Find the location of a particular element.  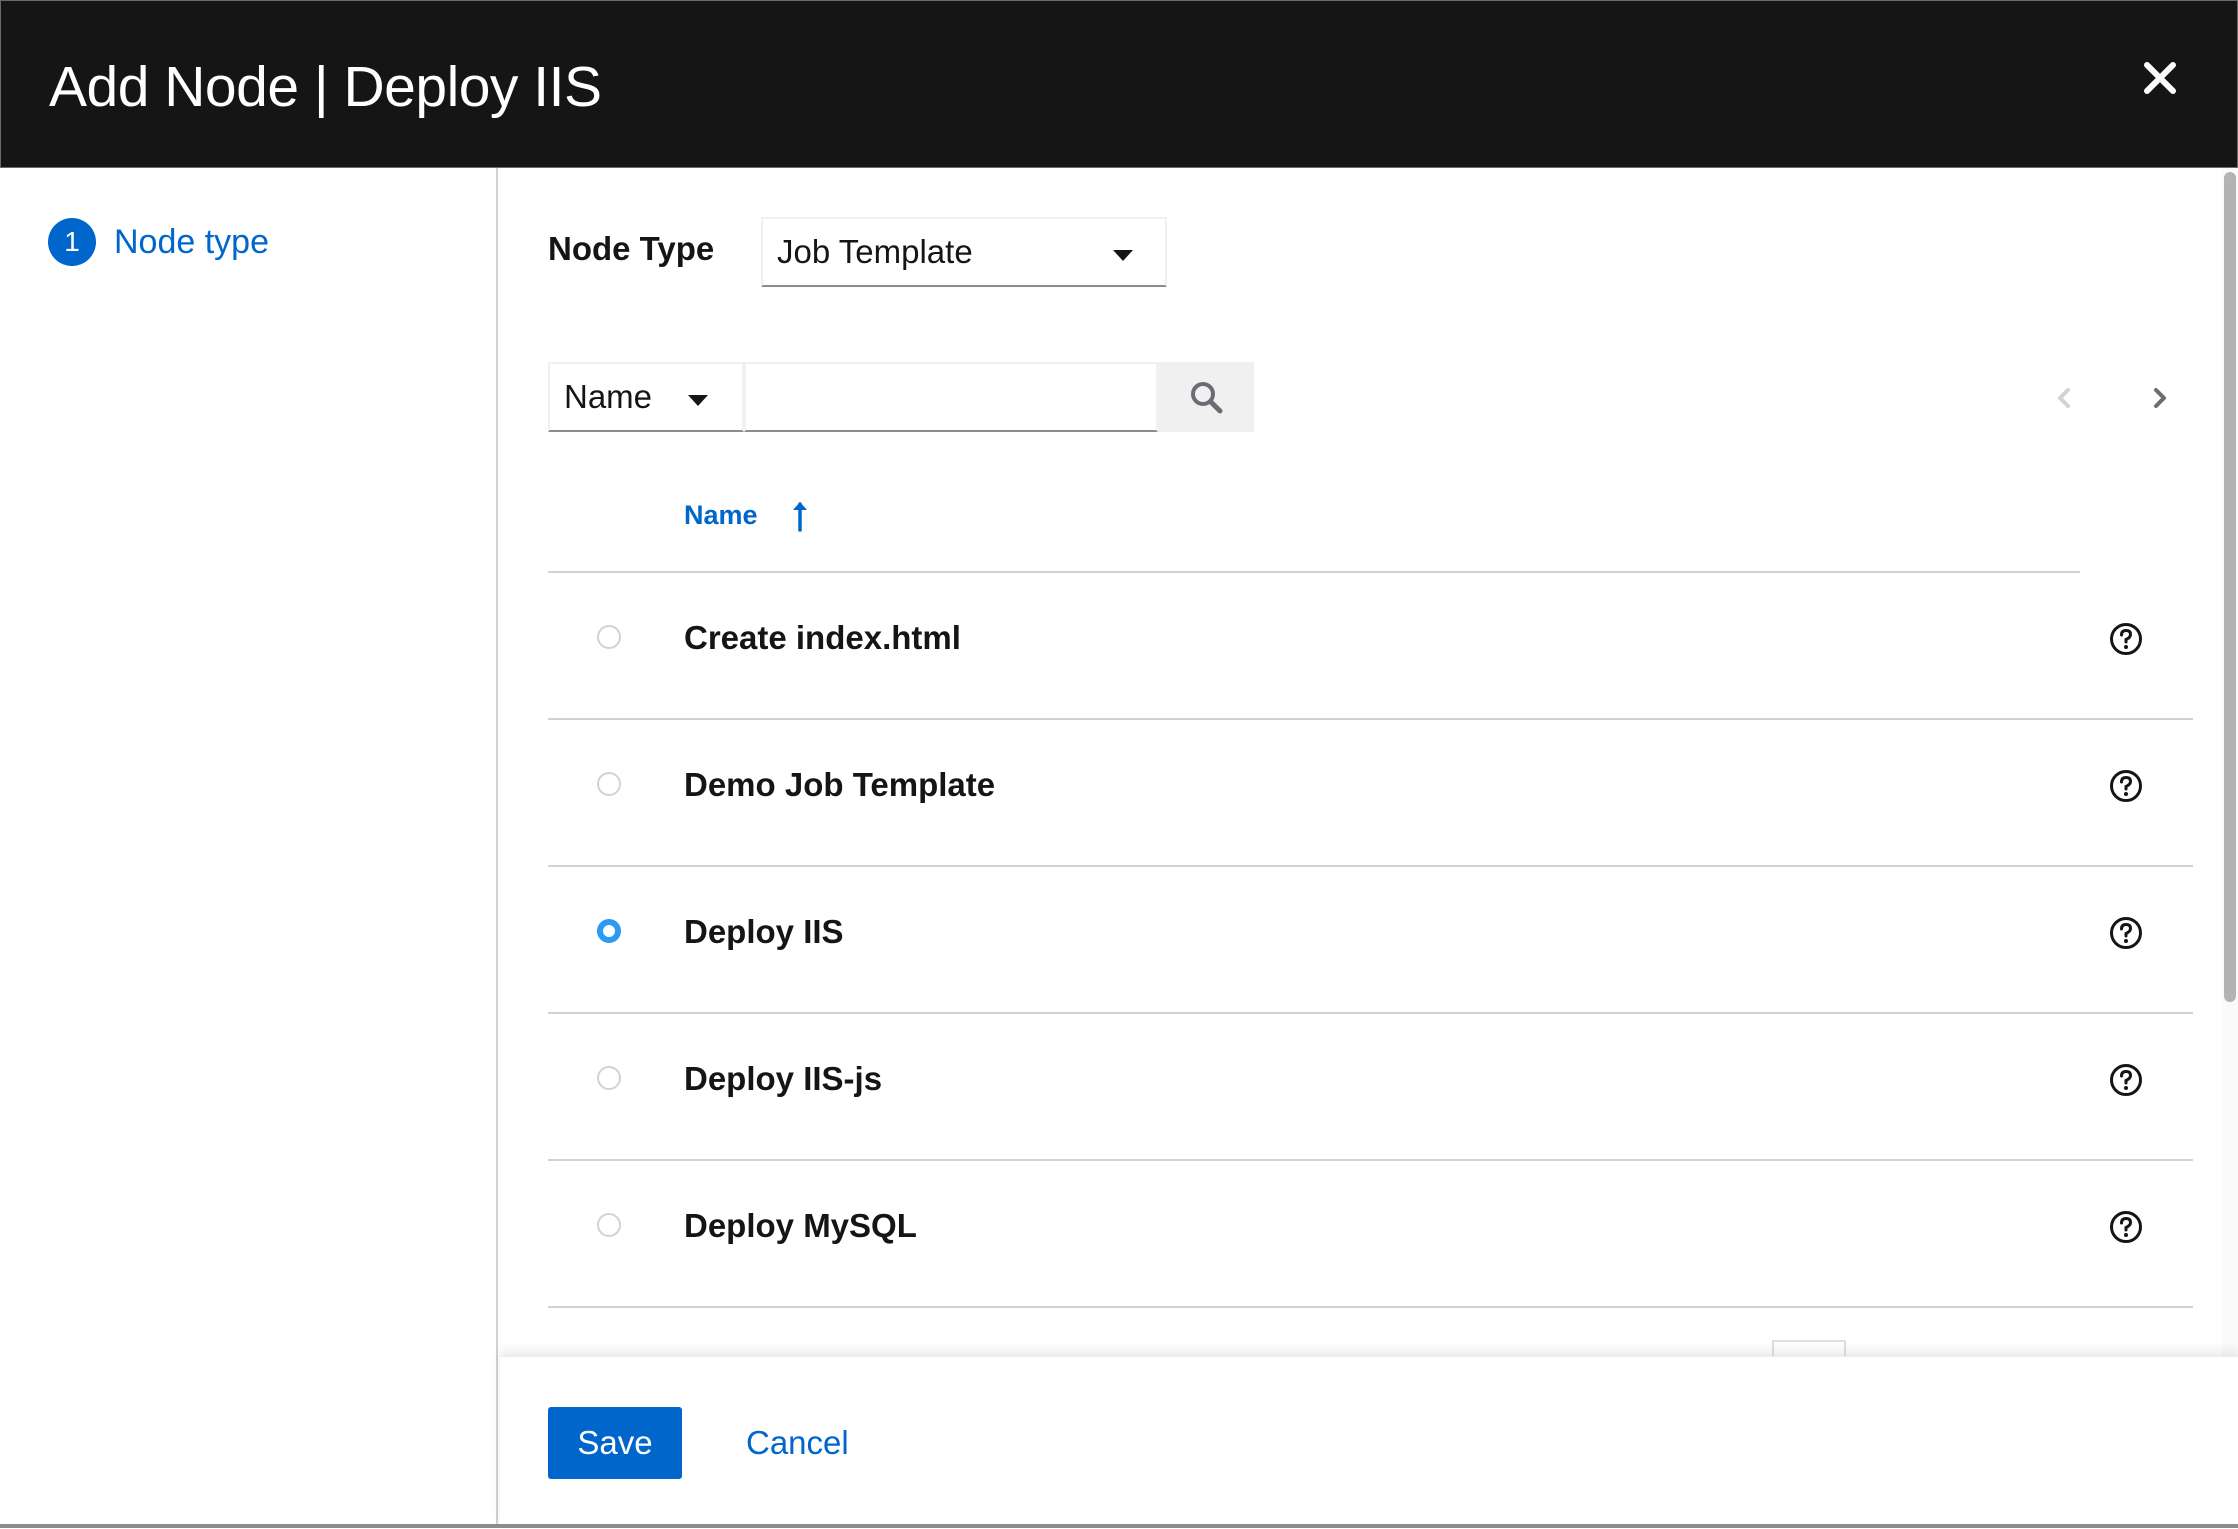

row-name: Deploy IIS is located at coordinates (764, 932).